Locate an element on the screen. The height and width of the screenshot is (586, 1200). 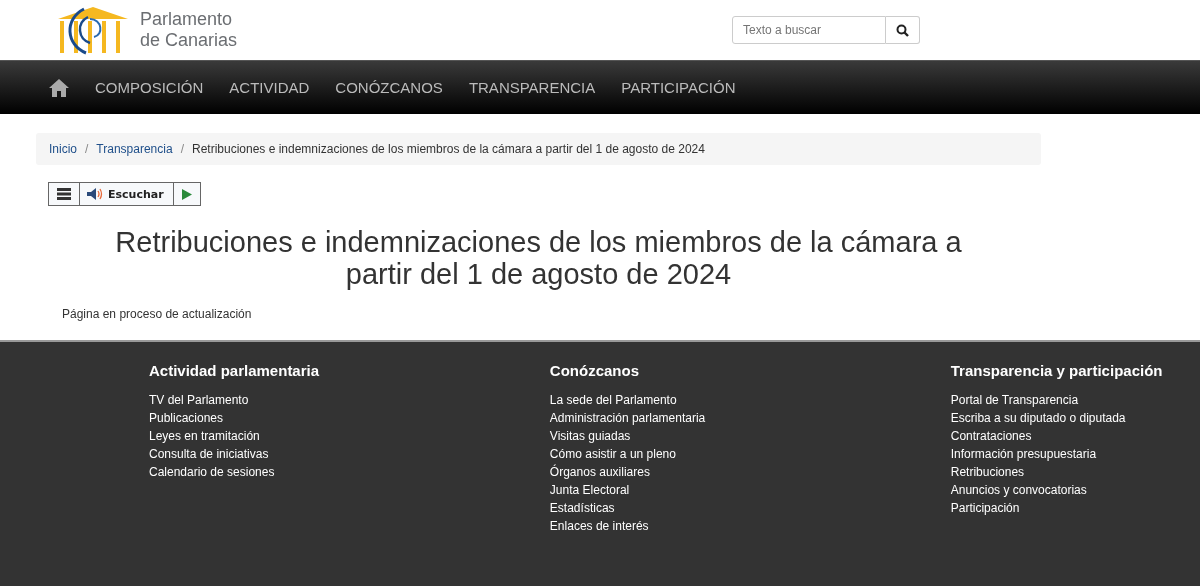
home-icon is located at coordinates (59, 87).